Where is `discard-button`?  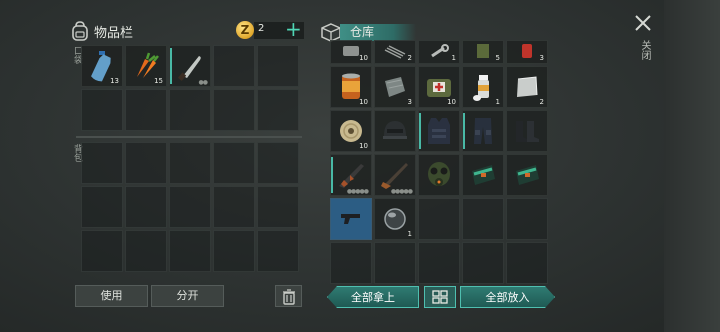
discard-button is located at coordinates (288, 296).